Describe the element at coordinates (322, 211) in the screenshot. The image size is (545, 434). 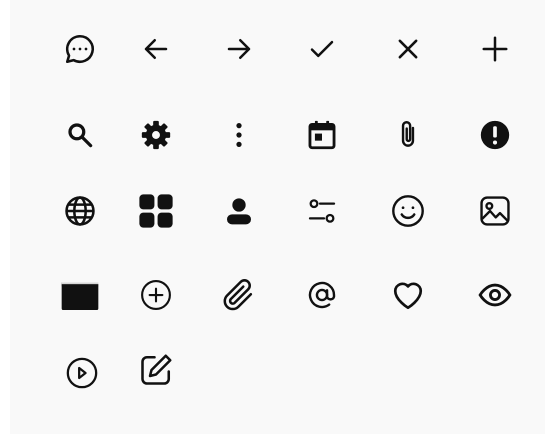
I see `sliders-icon` at that location.